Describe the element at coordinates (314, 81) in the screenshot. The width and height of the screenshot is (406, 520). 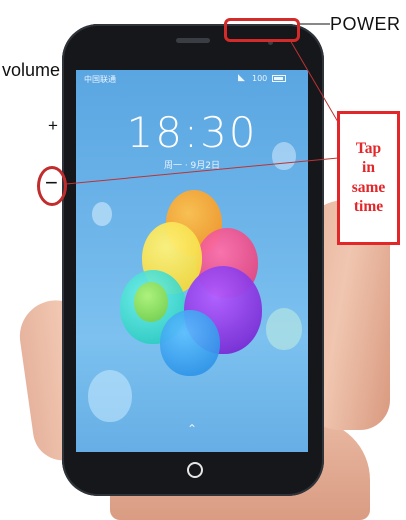
I see `power-to-tap-line` at that location.